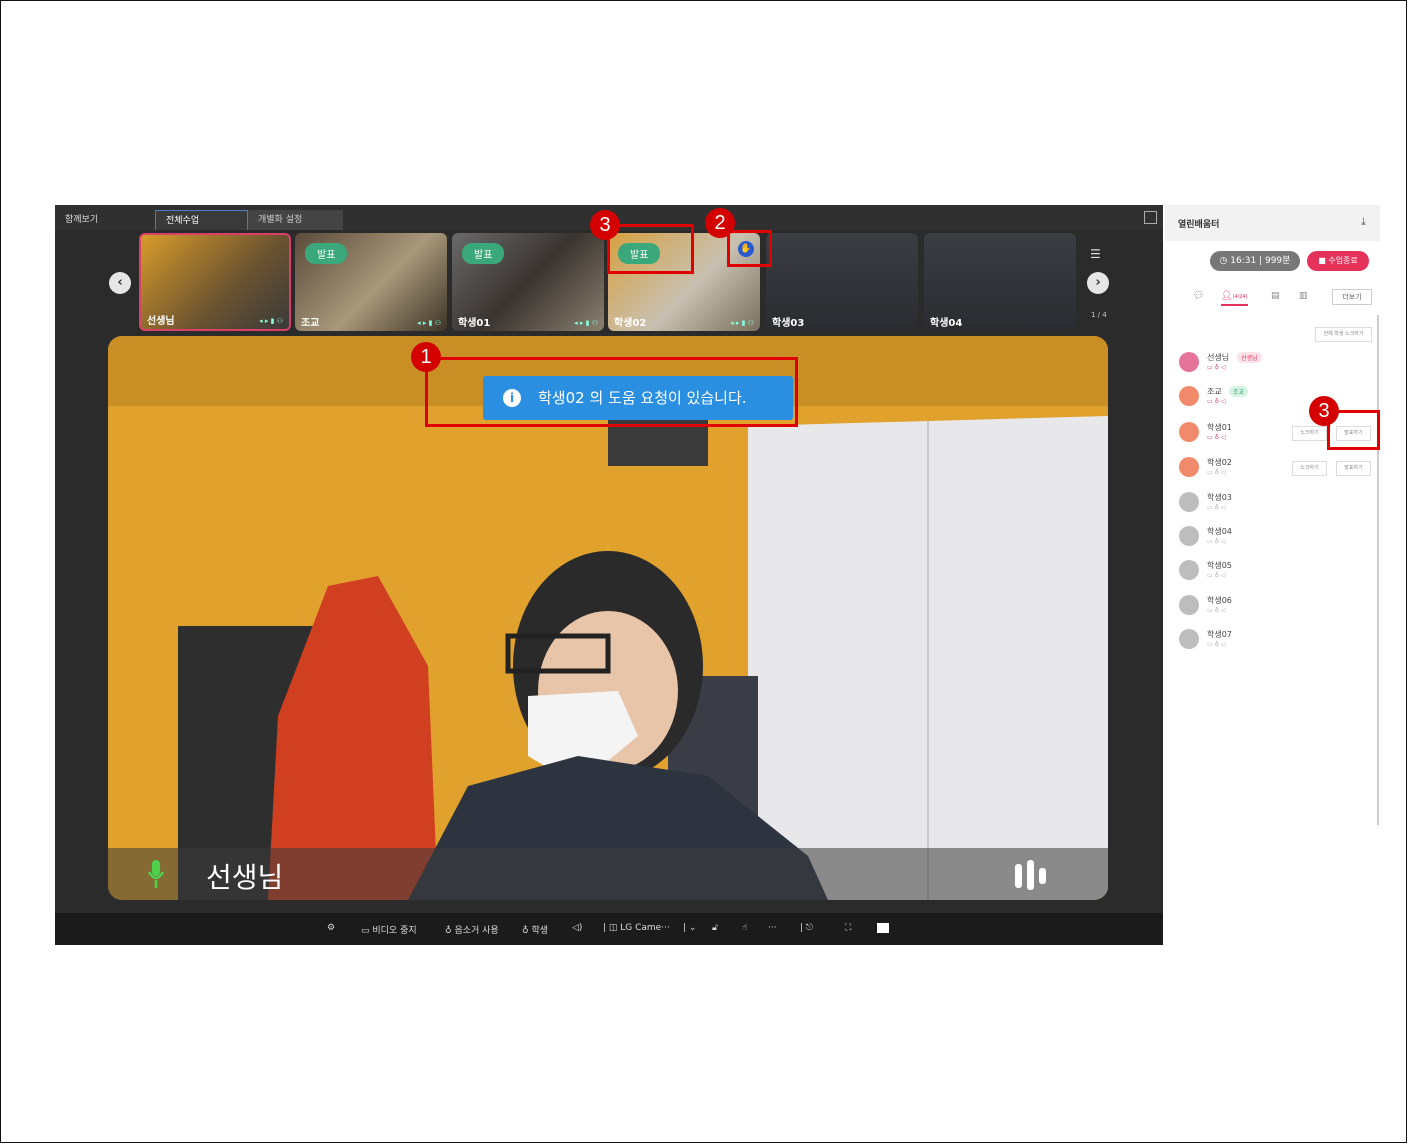 The height and width of the screenshot is (1145, 1409). Describe the element at coordinates (483, 253) in the screenshot. I see `present-badge: 발표` at that location.